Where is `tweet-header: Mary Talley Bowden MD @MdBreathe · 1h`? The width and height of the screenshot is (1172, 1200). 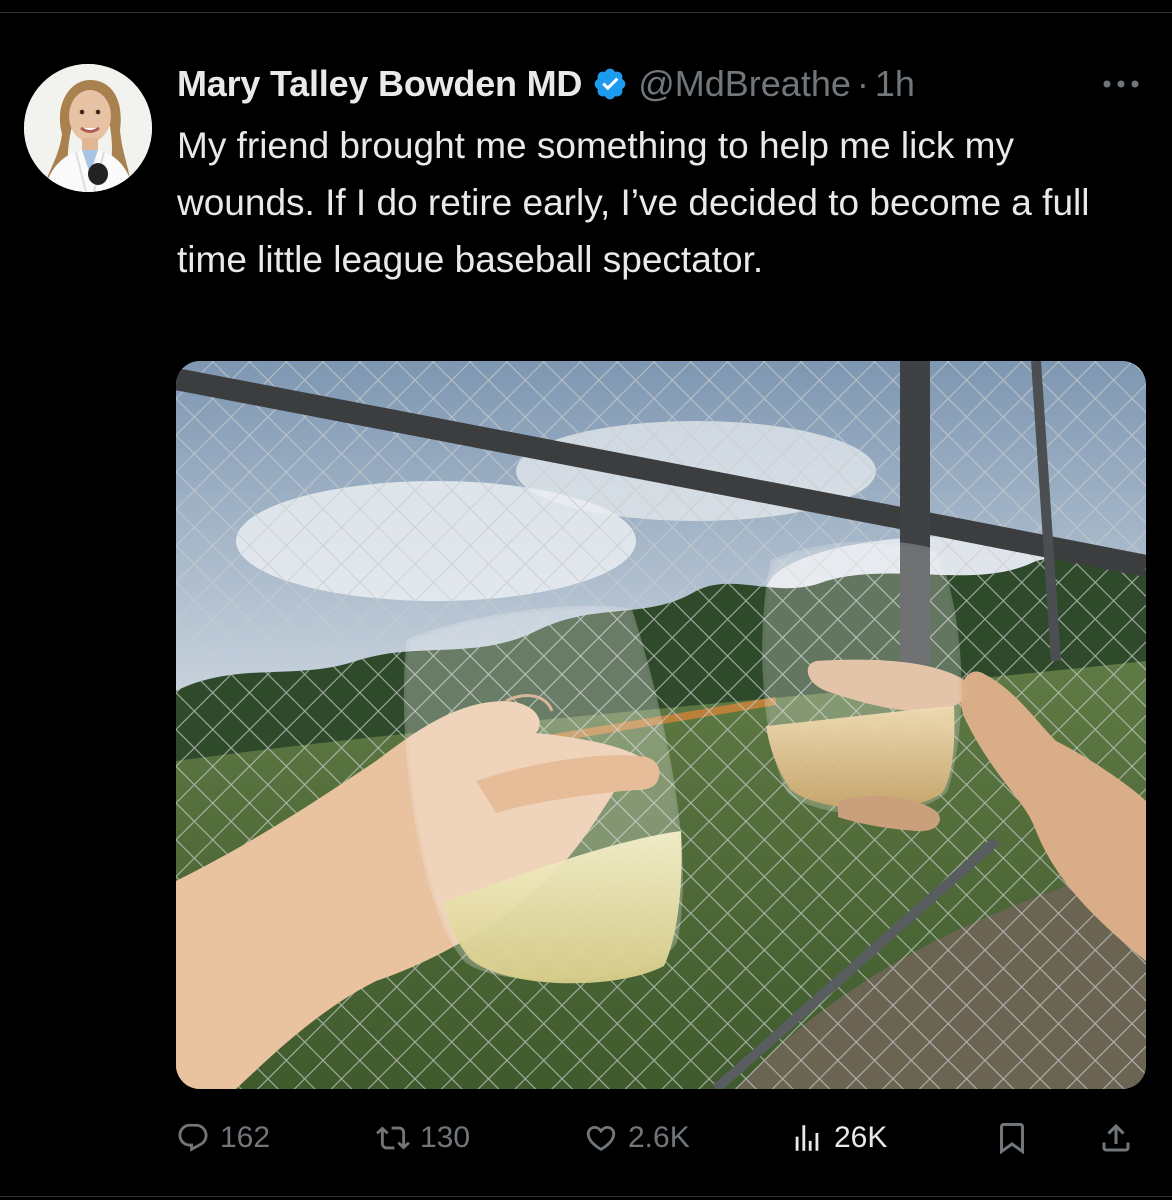 tweet-header: Mary Talley Bowden MD @MdBreathe · 1h is located at coordinates (546, 84).